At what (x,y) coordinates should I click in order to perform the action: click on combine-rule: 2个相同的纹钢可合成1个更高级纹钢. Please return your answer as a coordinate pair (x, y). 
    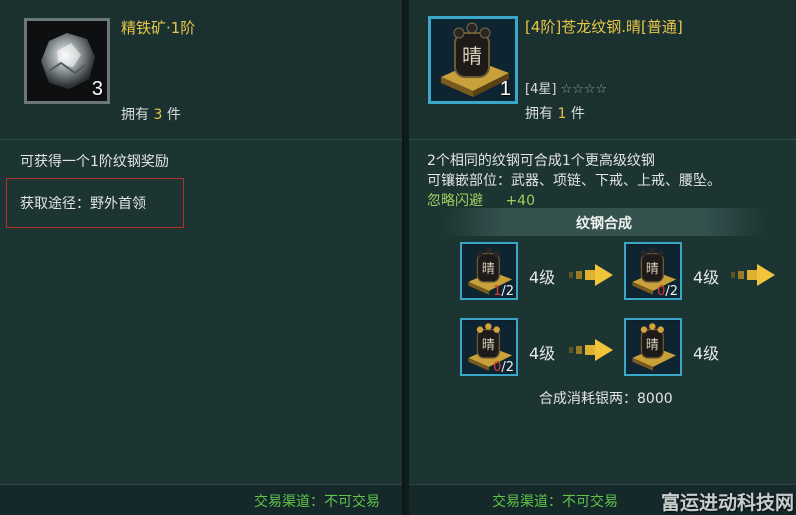
    Looking at the image, I should click on (541, 161).